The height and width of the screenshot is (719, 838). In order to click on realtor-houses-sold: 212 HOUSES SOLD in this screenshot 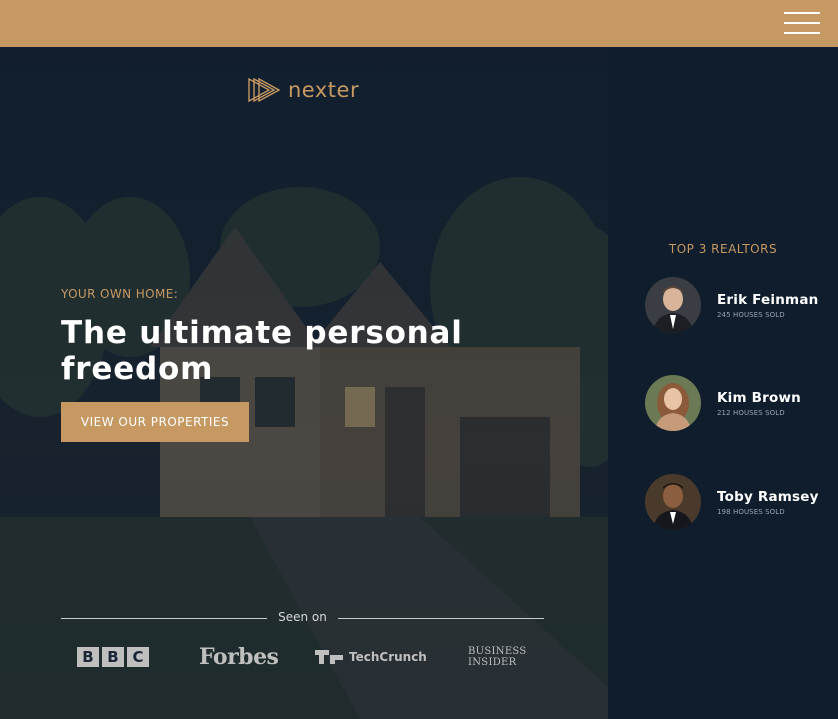, I will do `click(751, 412)`.